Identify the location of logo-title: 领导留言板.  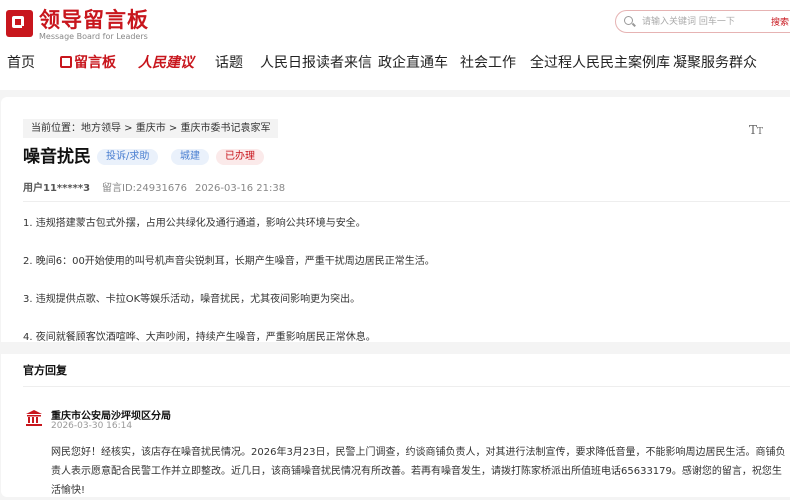
(94, 20).